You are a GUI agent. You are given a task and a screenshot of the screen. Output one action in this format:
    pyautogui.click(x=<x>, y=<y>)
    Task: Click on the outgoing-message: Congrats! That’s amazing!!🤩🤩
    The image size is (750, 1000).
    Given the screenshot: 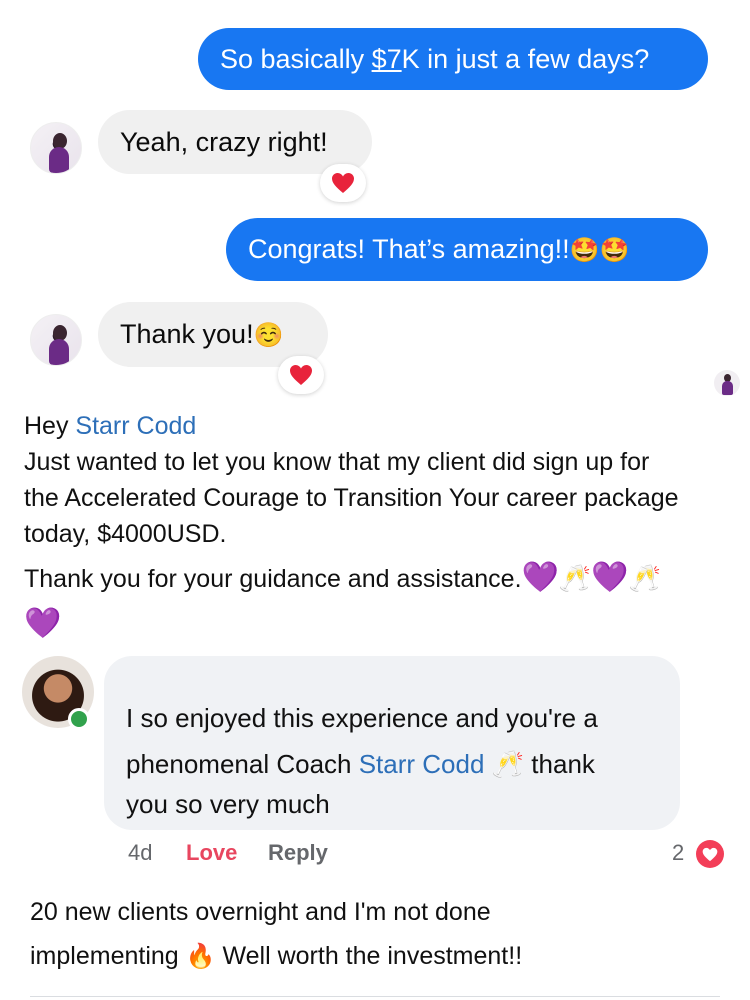 What is the action you would take?
    pyautogui.click(x=467, y=249)
    